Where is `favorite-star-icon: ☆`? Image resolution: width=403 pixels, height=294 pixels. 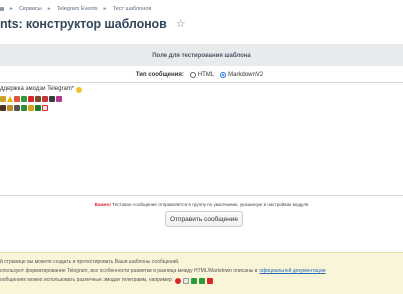
favorite-star-icon: ☆ is located at coordinates (181, 24).